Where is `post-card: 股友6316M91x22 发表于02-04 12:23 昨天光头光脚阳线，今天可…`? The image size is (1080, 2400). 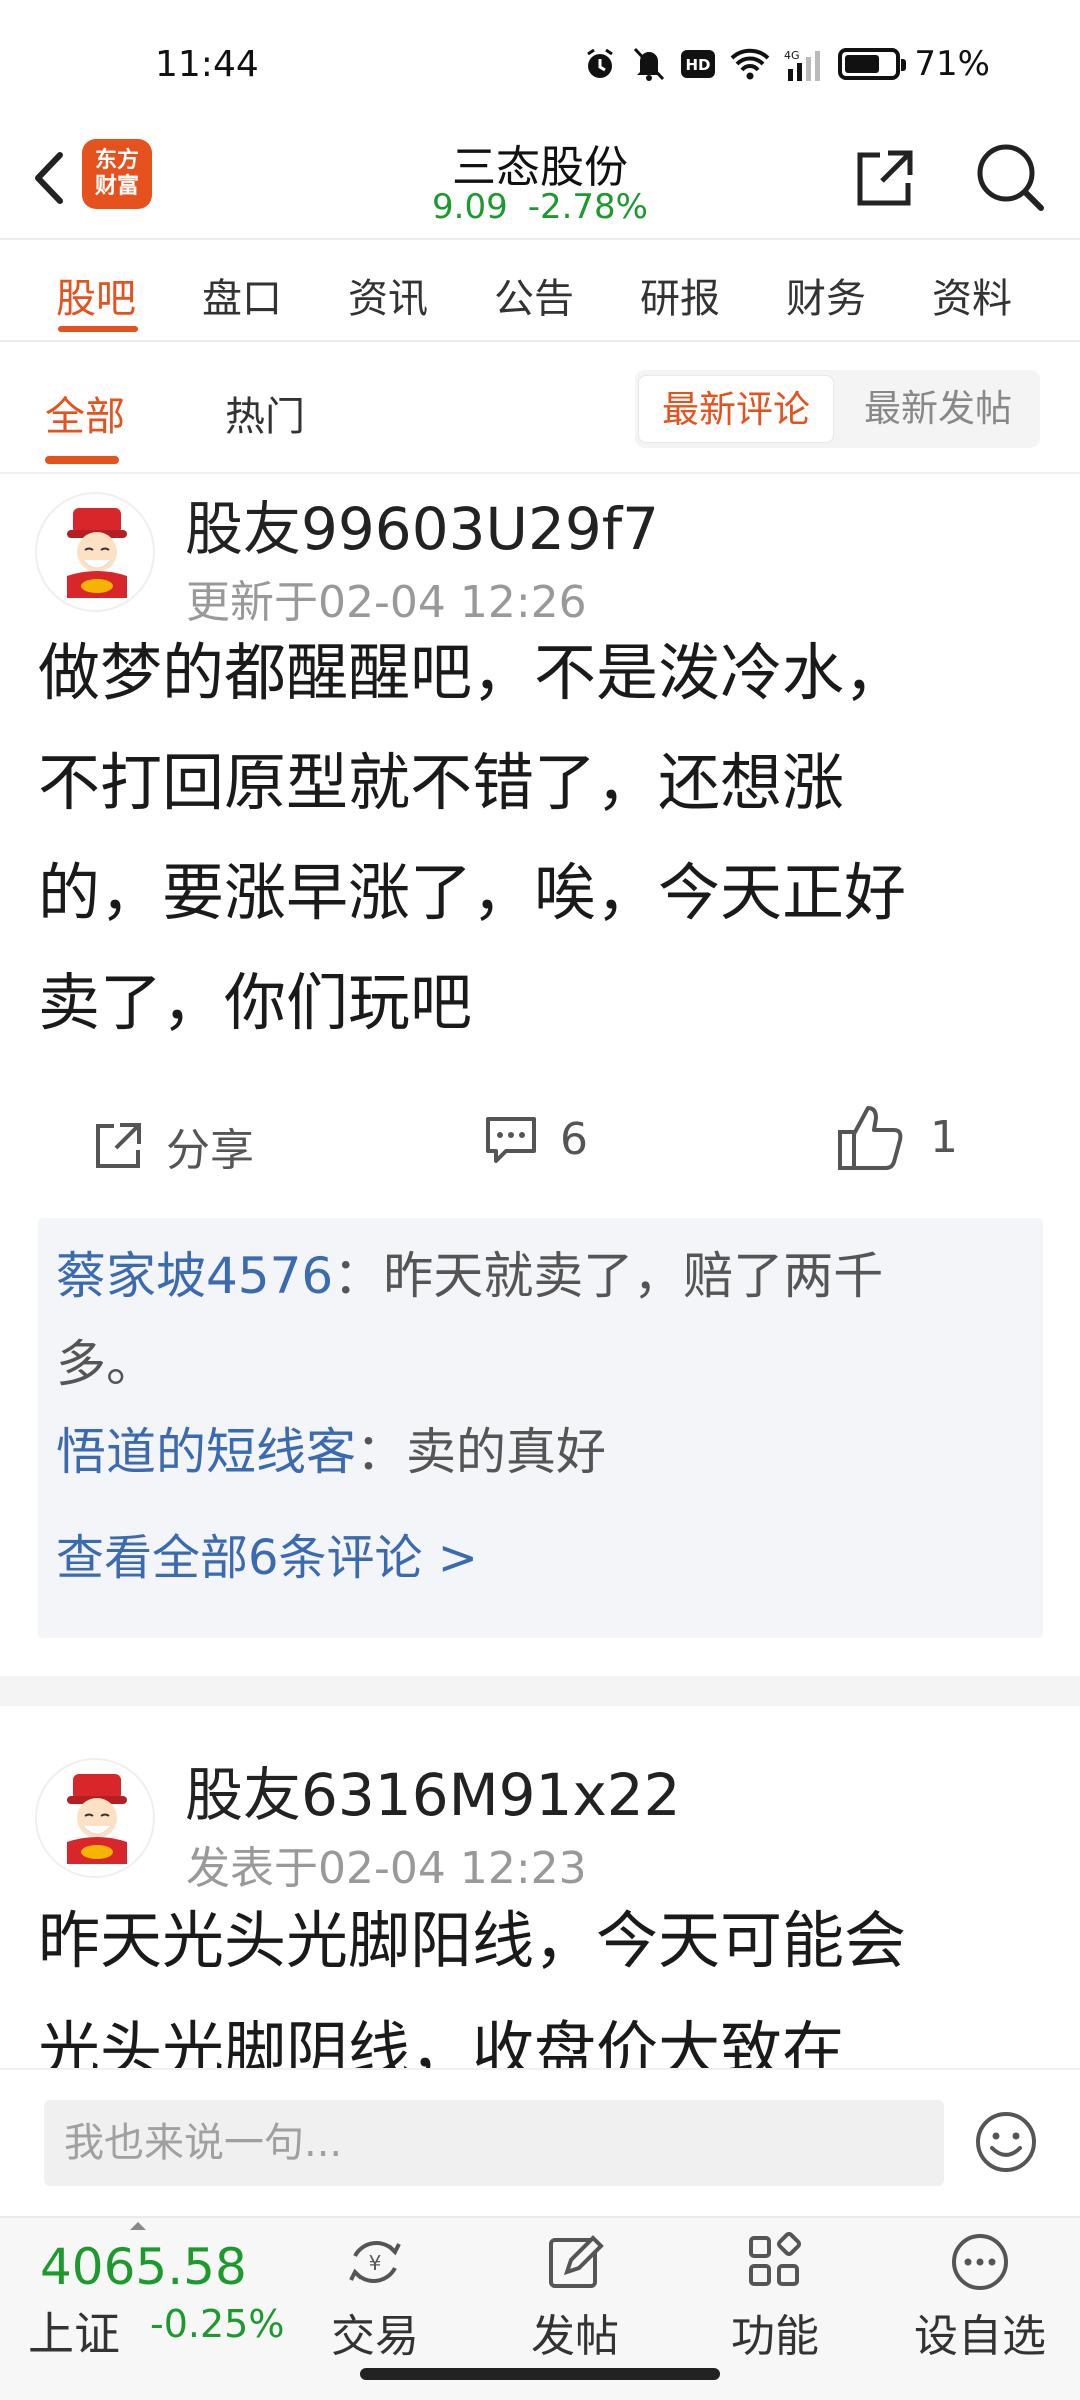
post-card: 股友6316M91x22 发表于02-04 12:23 昨天光头光脚阳线，今天可… is located at coordinates (540, 1895).